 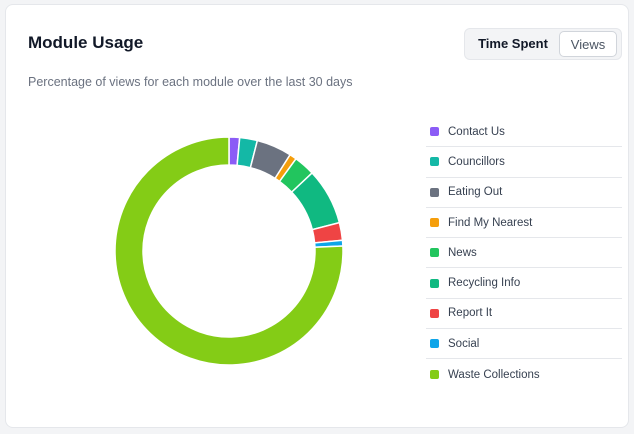 I want to click on legend-item: Waste Collections, so click(x=524, y=374).